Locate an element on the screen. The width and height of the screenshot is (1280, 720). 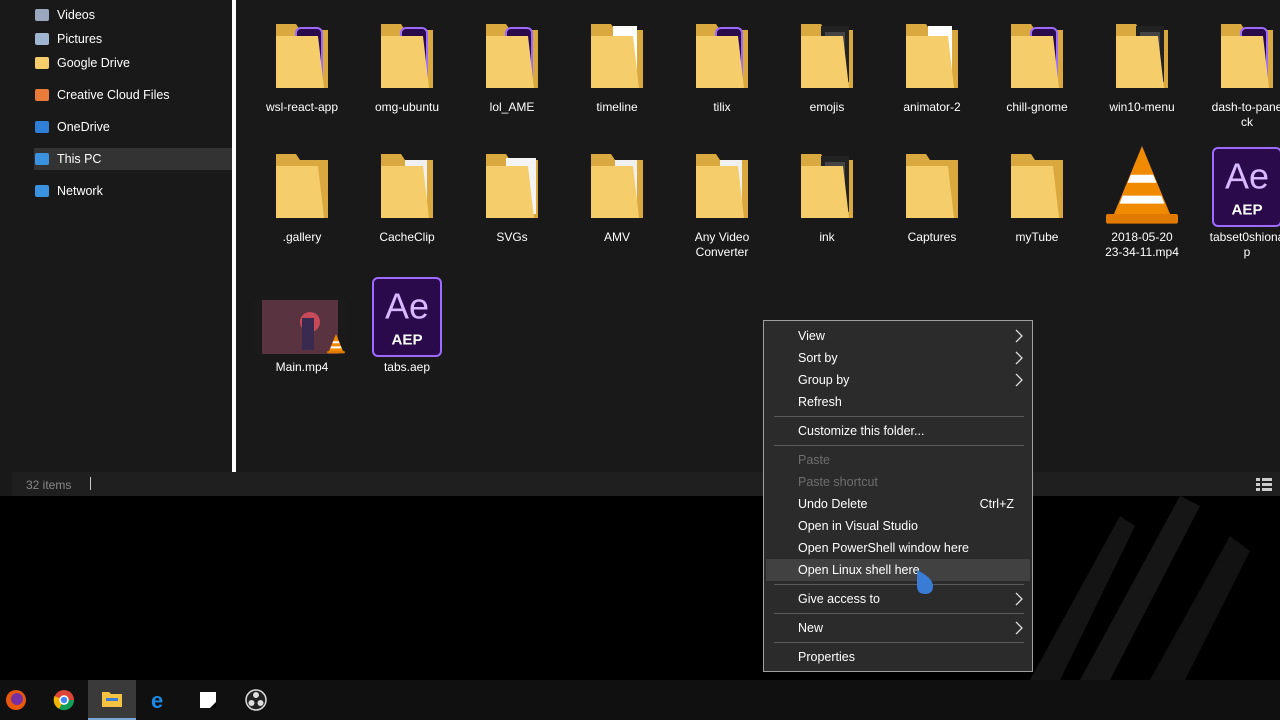
menu-item-give-access-to: Give access to is located at coordinates (898, 599).